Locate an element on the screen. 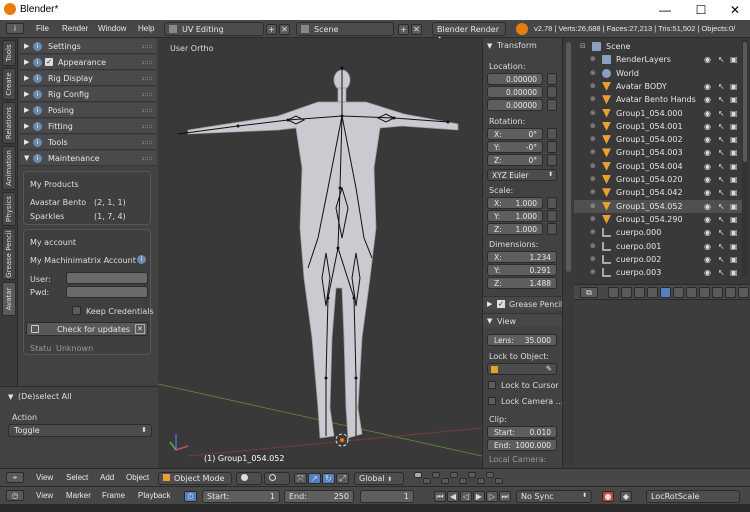 The height and width of the screenshot is (512, 750). lens-field: Lens: 35.000 is located at coordinates (522, 340).